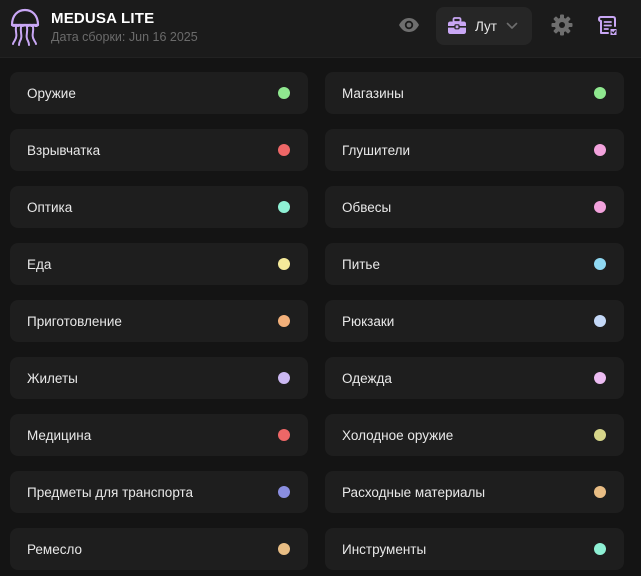 Image resolution: width=641 pixels, height=576 pixels. What do you see at coordinates (159, 378) in the screenshot?
I see `loot-category-item: Жилеты` at bounding box center [159, 378].